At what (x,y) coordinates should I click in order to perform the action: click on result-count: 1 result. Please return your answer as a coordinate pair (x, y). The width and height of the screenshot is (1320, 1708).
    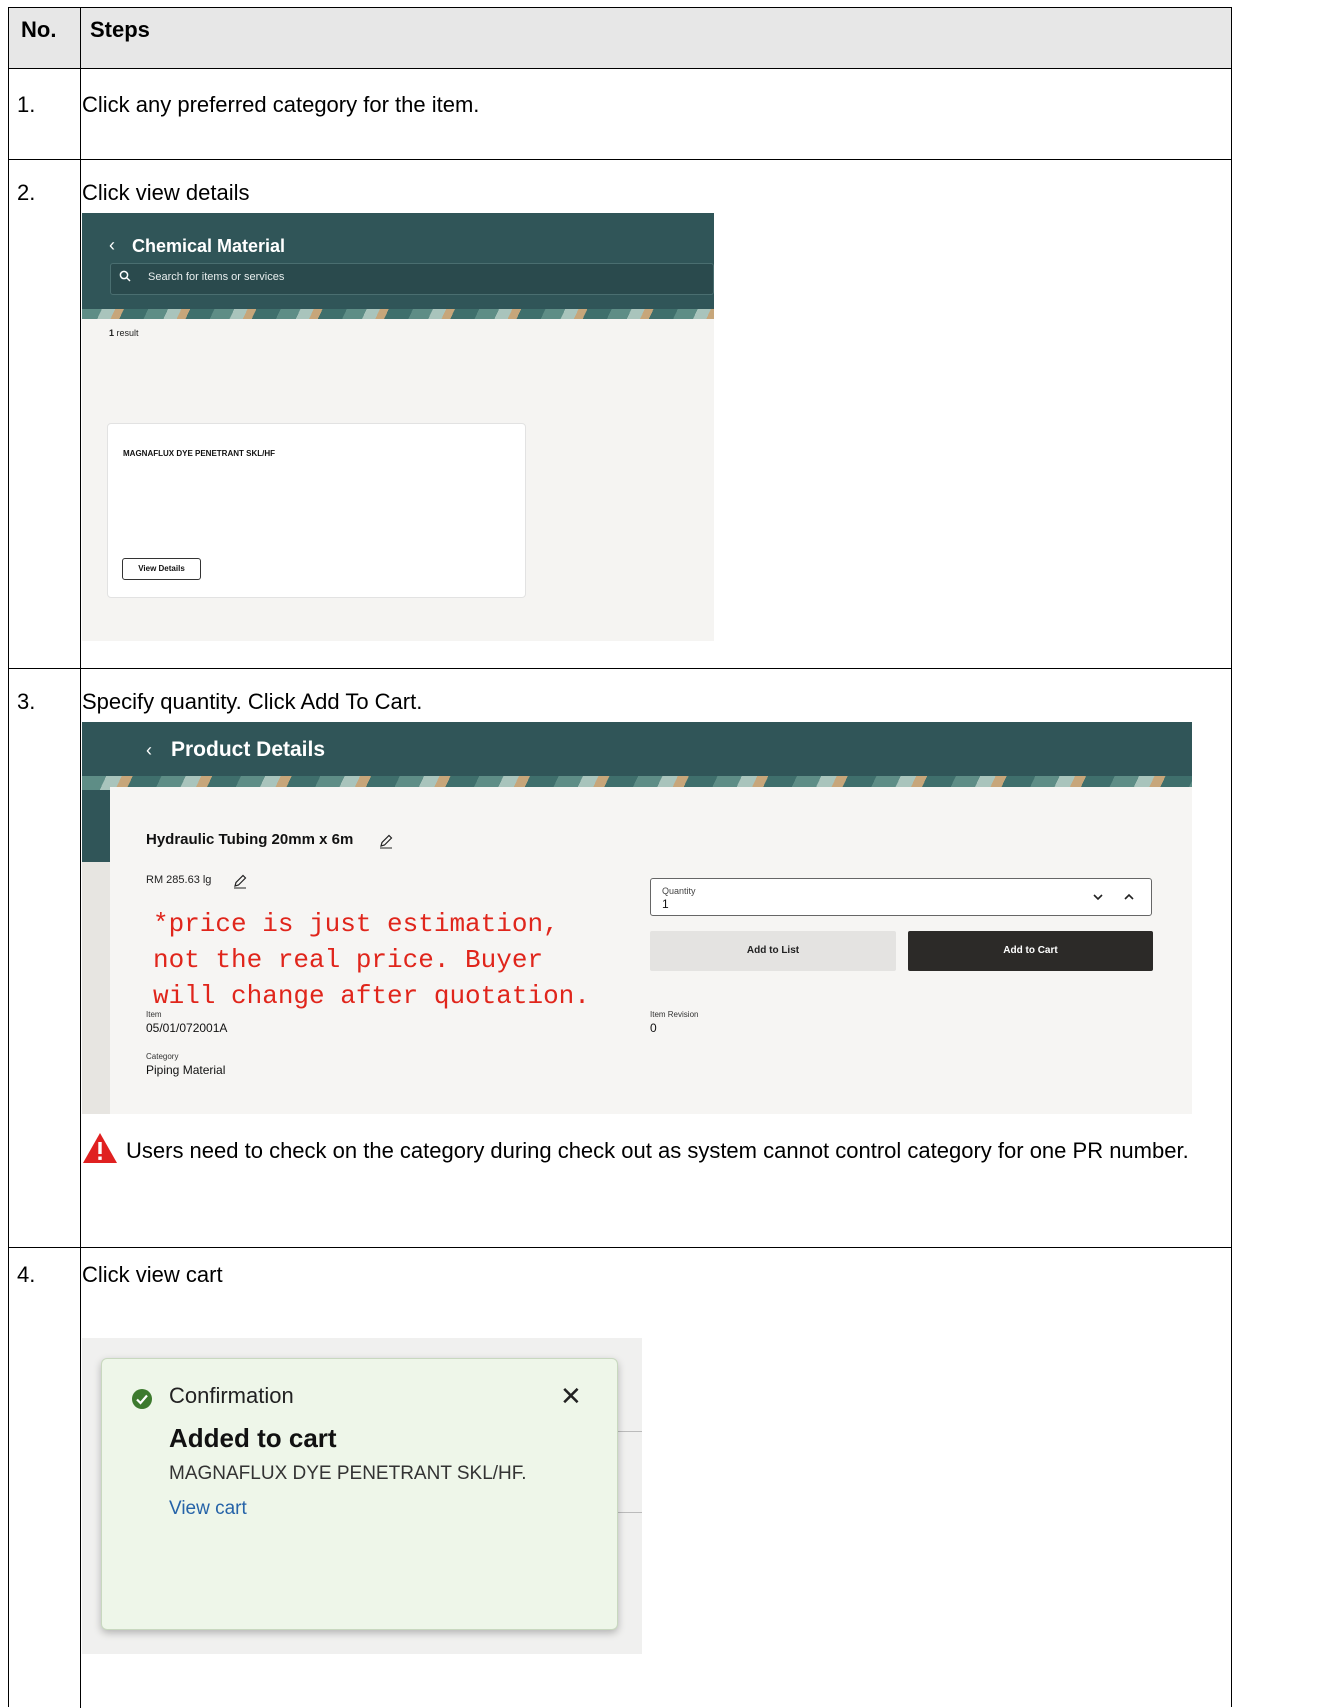
    Looking at the image, I should click on (124, 333).